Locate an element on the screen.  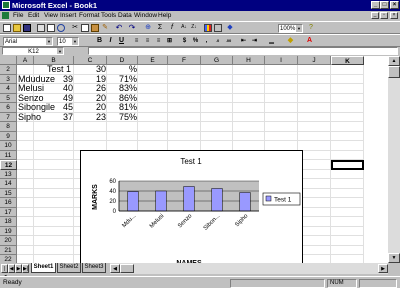
menu-file: File is located at coordinates (18, 15).